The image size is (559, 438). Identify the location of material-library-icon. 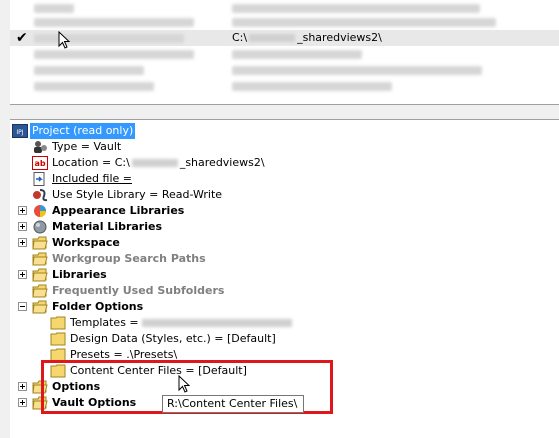
(40, 227).